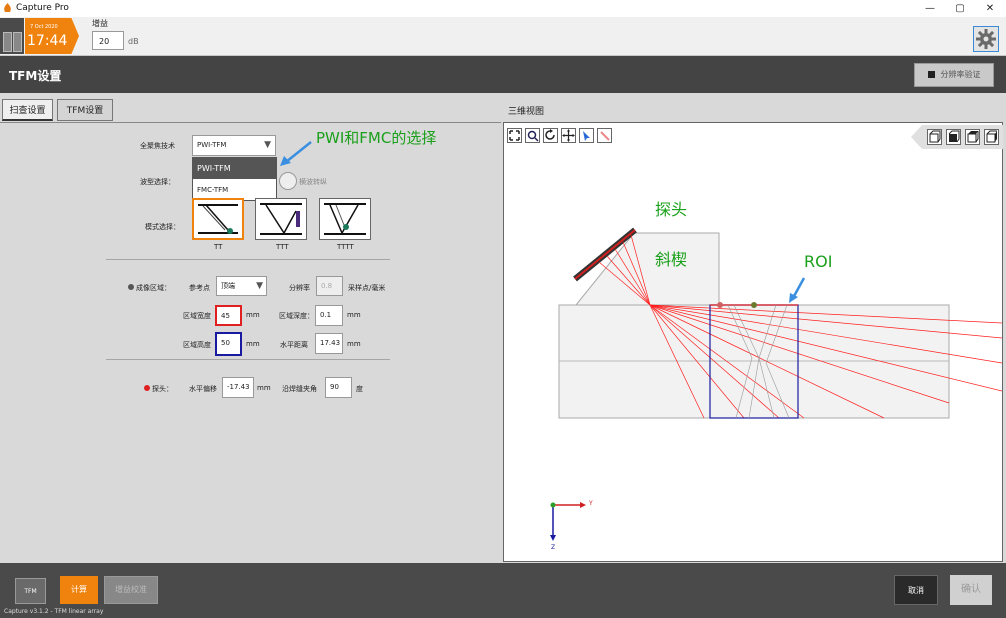 This screenshot has height=618, width=1006. What do you see at coordinates (591, 503) in the screenshot?
I see `axis-y-label: Y` at bounding box center [591, 503].